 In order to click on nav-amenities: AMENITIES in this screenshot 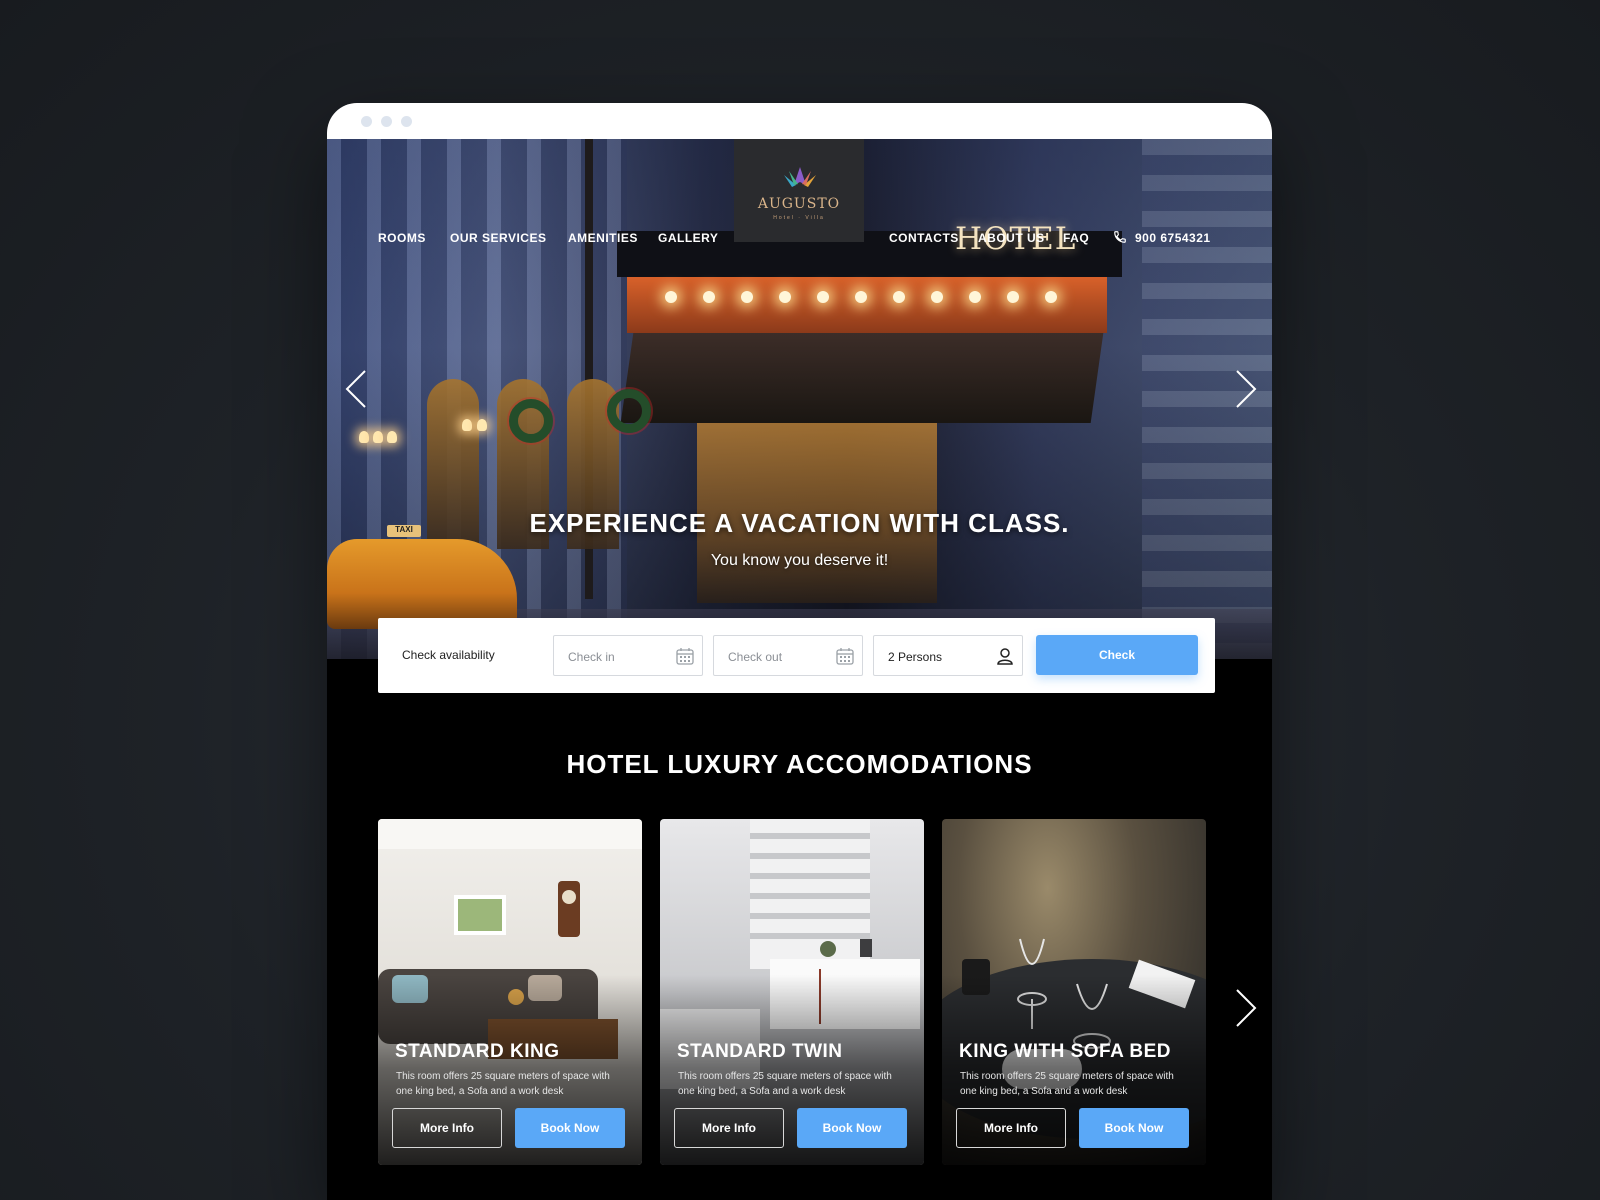, I will do `click(603, 238)`.